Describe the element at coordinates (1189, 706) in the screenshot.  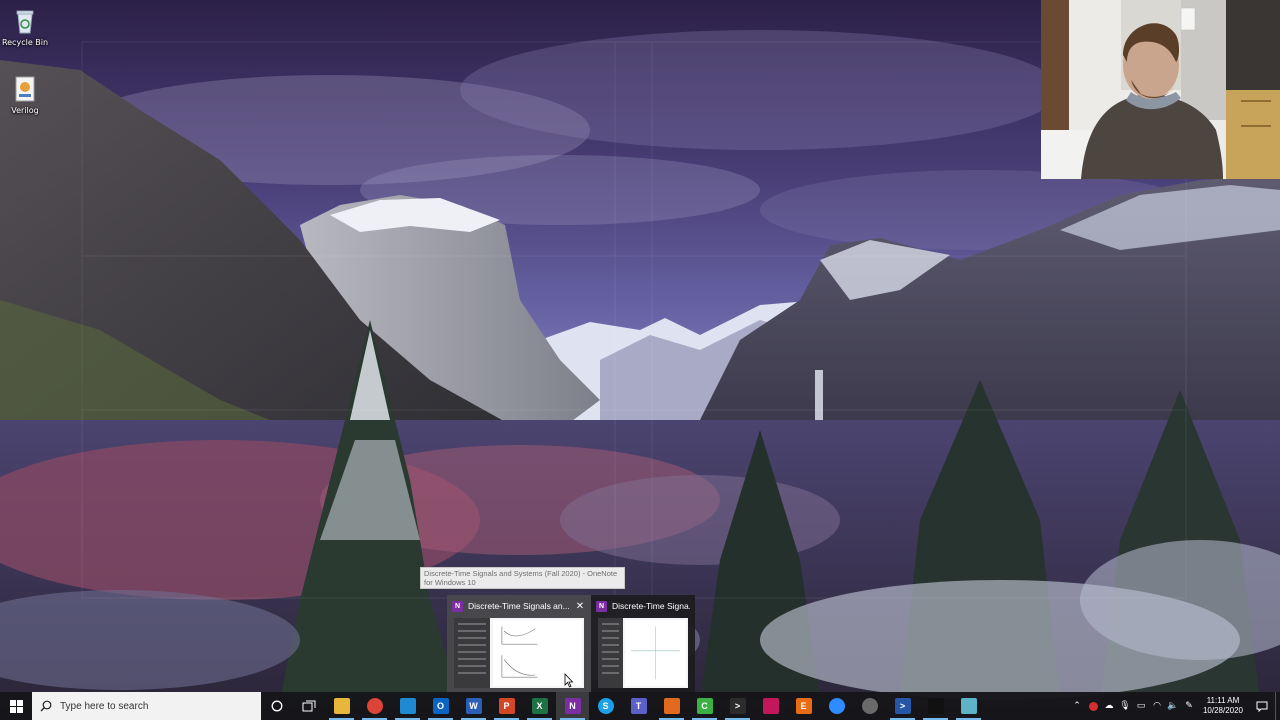
I see `pen-icon: ✎` at that location.